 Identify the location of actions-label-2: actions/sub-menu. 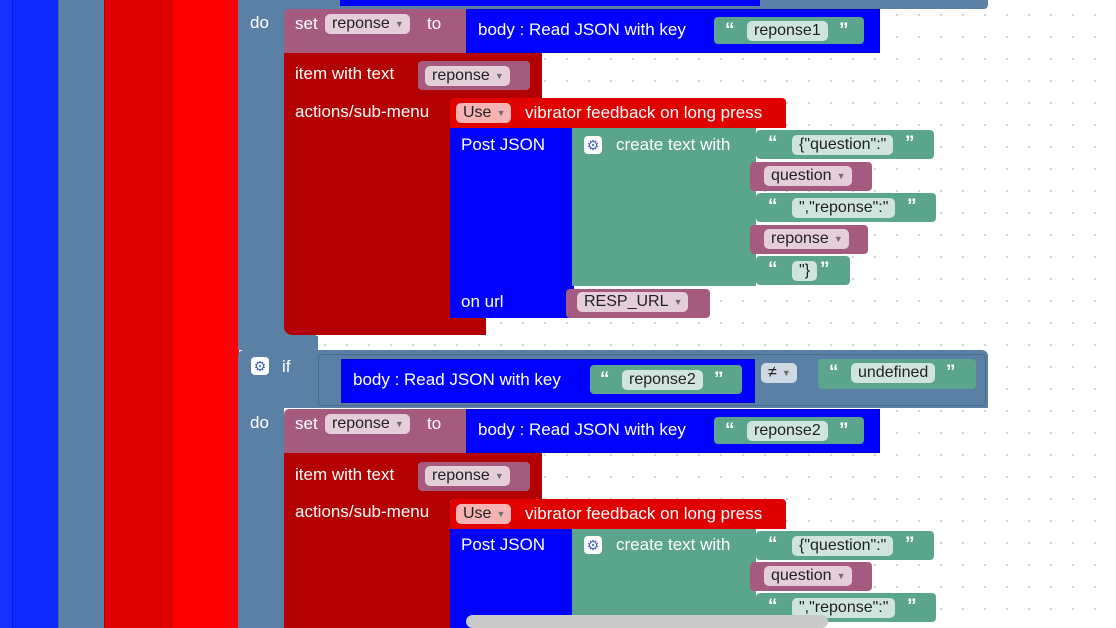
(362, 511).